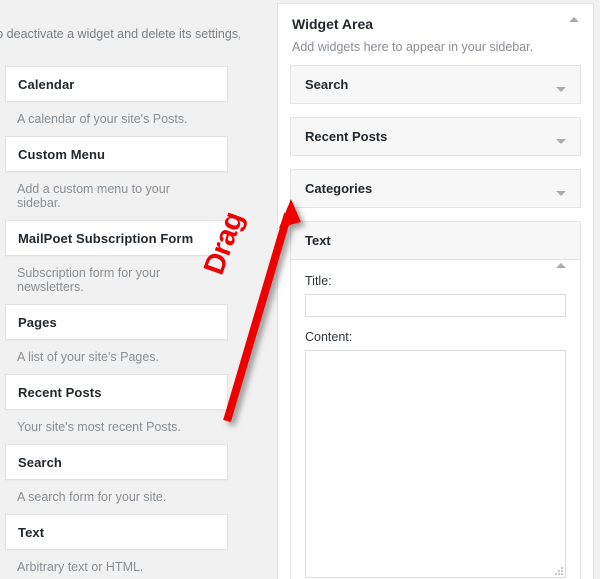 The image size is (600, 579). I want to click on widget-bar: Text, so click(435, 245).